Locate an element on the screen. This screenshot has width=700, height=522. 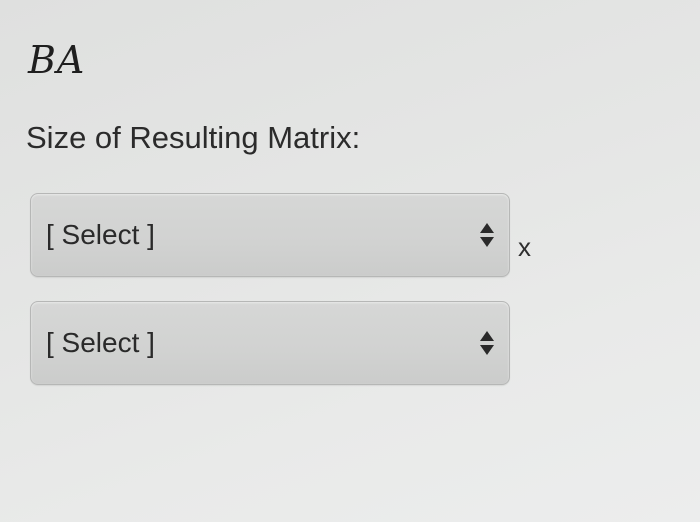
cols-select: [ Select ] is located at coordinates (270, 343).